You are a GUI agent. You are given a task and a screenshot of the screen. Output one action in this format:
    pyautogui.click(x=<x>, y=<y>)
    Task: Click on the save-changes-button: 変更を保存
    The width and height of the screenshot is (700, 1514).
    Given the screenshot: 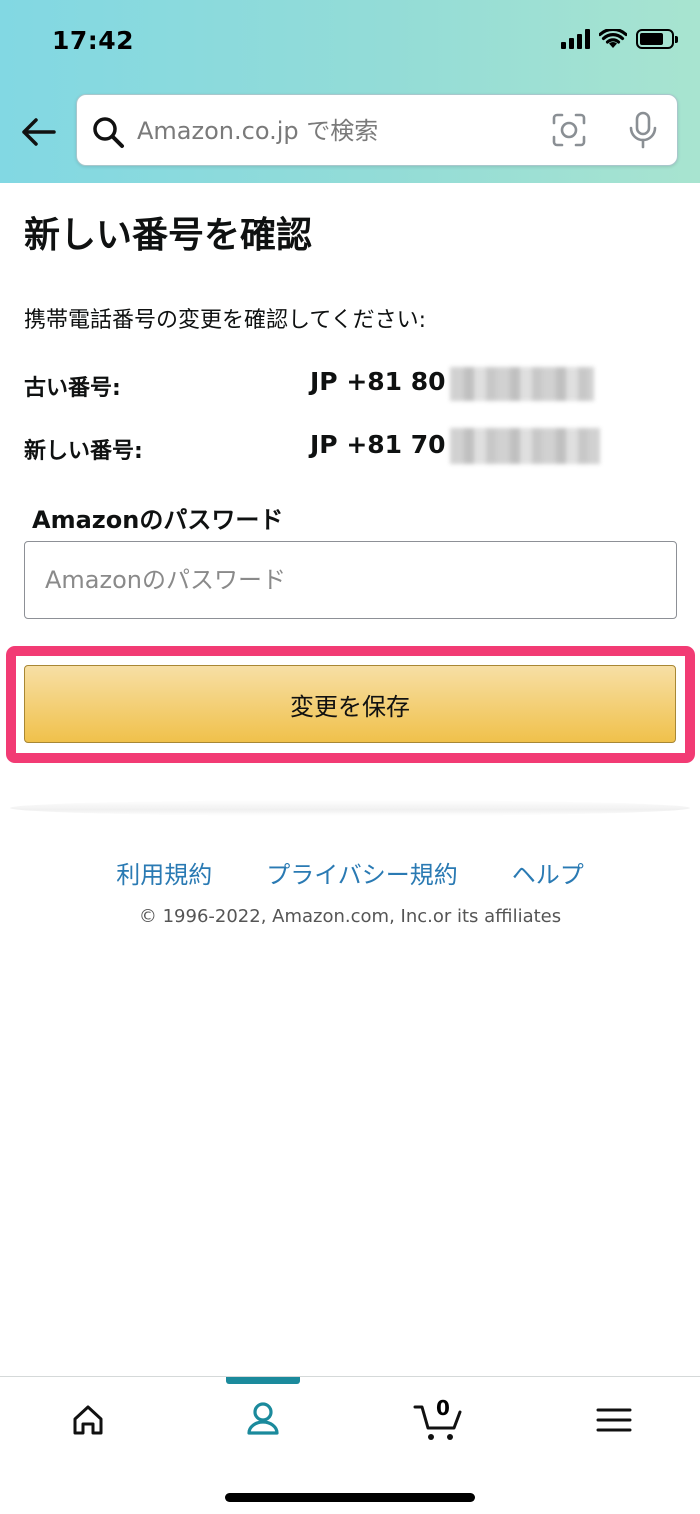 What is the action you would take?
    pyautogui.click(x=350, y=704)
    